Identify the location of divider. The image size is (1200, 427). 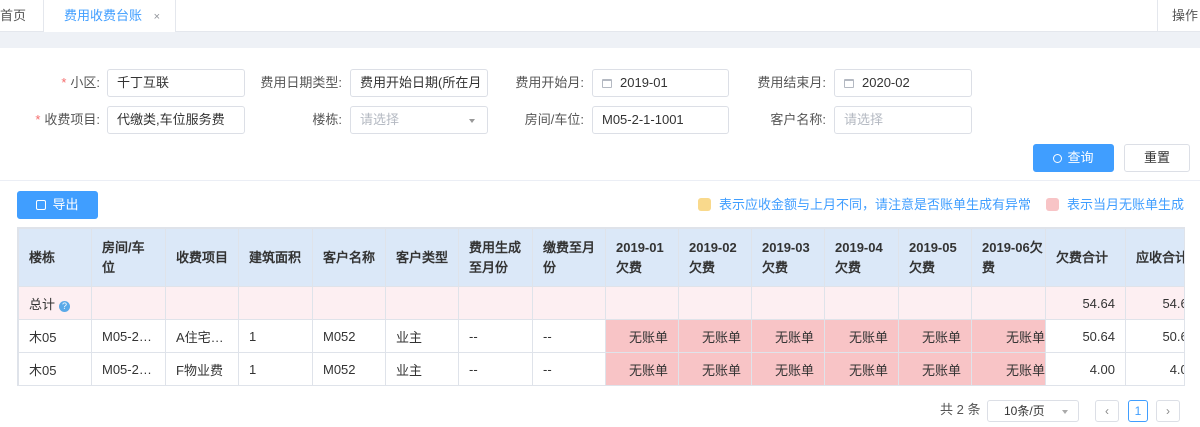
(600, 180).